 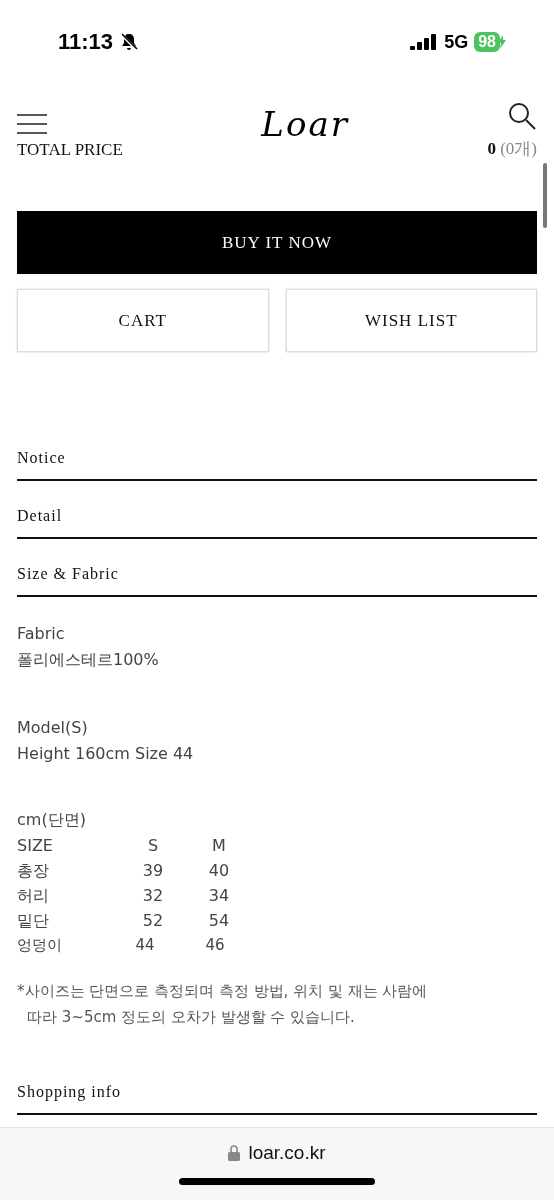 I want to click on size-note: 따라 3~5cm 정도의 오차가 발생할 수 있습니다., so click(x=191, y=1017).